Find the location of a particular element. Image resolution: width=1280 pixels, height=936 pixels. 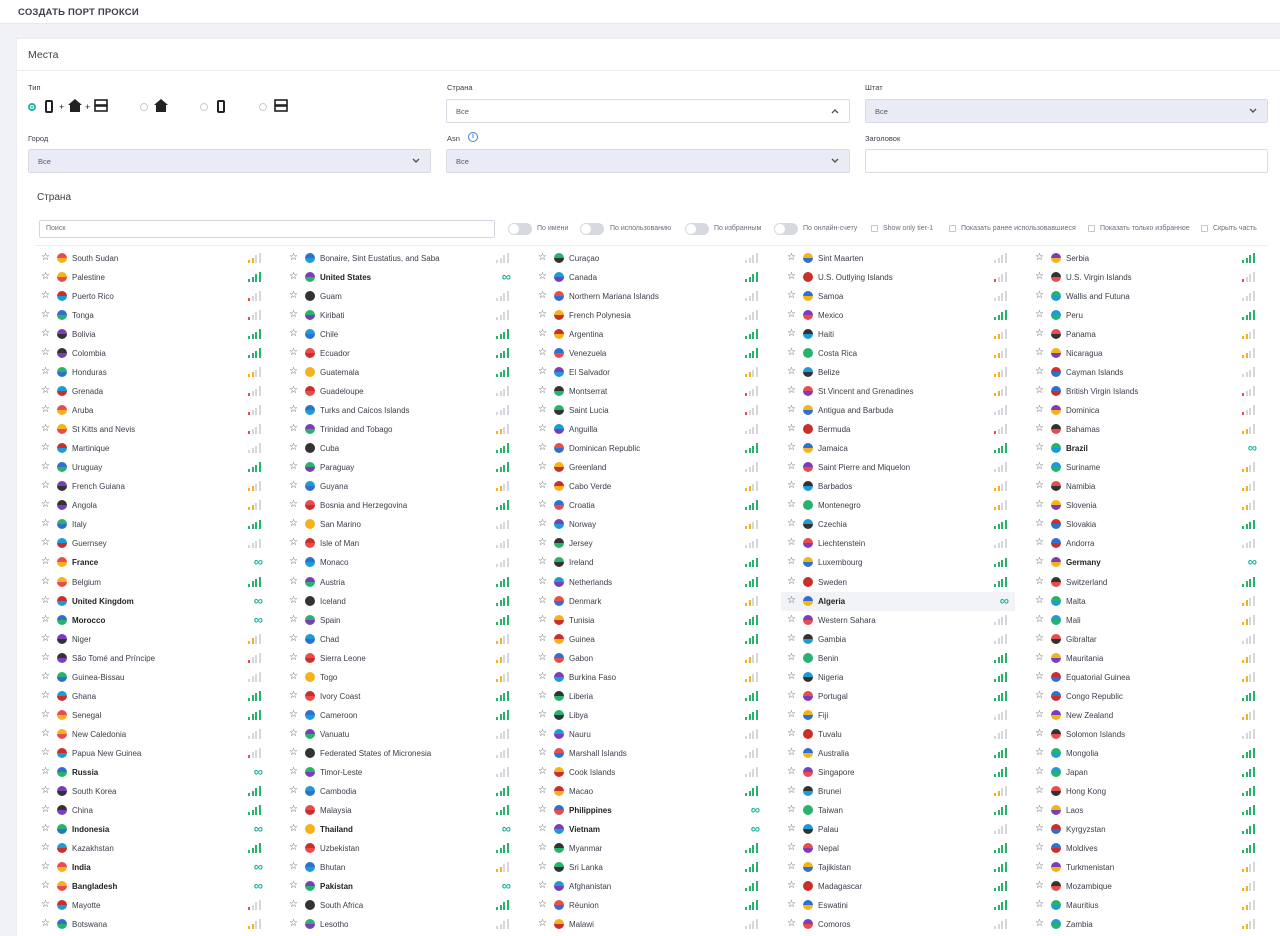

country-row: ☆ Congo Republic is located at coordinates (1146, 696).